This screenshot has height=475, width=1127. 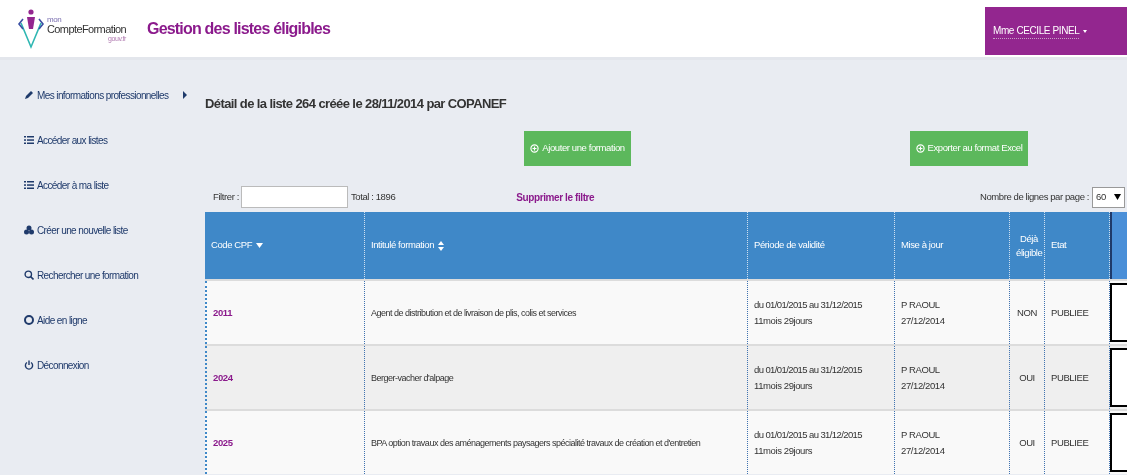 I want to click on table-cell: OUI, so click(x=1027, y=442).